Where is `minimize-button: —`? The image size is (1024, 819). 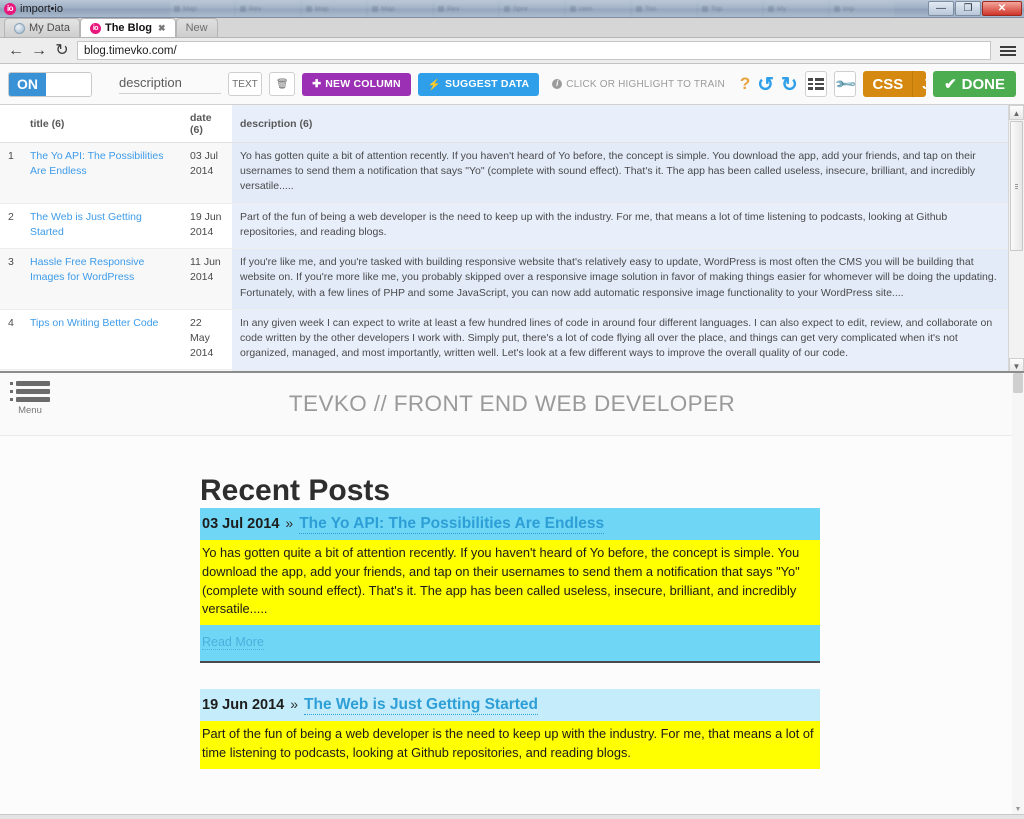
minimize-button: — is located at coordinates (941, 8).